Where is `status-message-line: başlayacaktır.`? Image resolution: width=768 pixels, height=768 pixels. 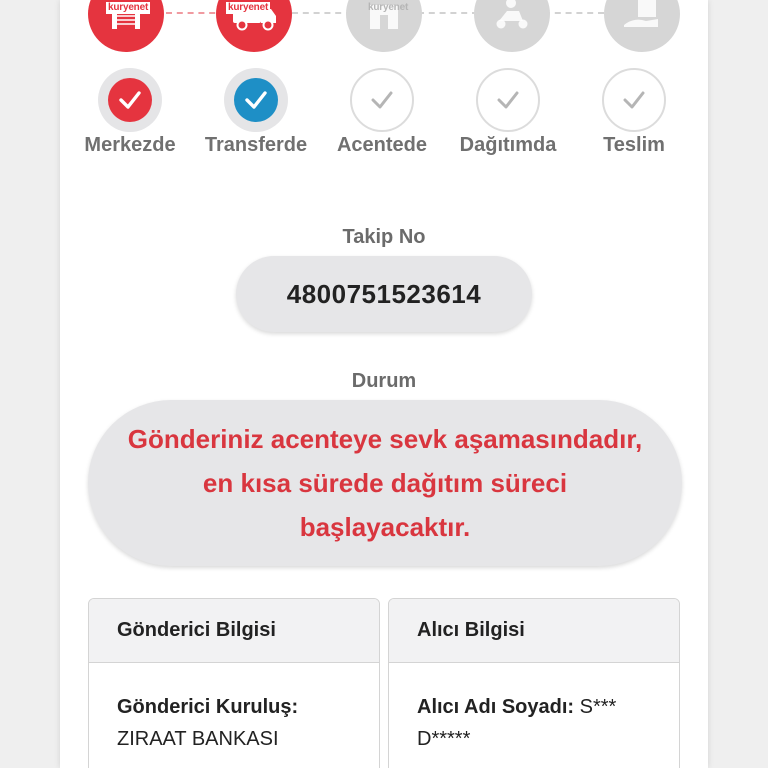 status-message-line: başlayacaktır. is located at coordinates (385, 527).